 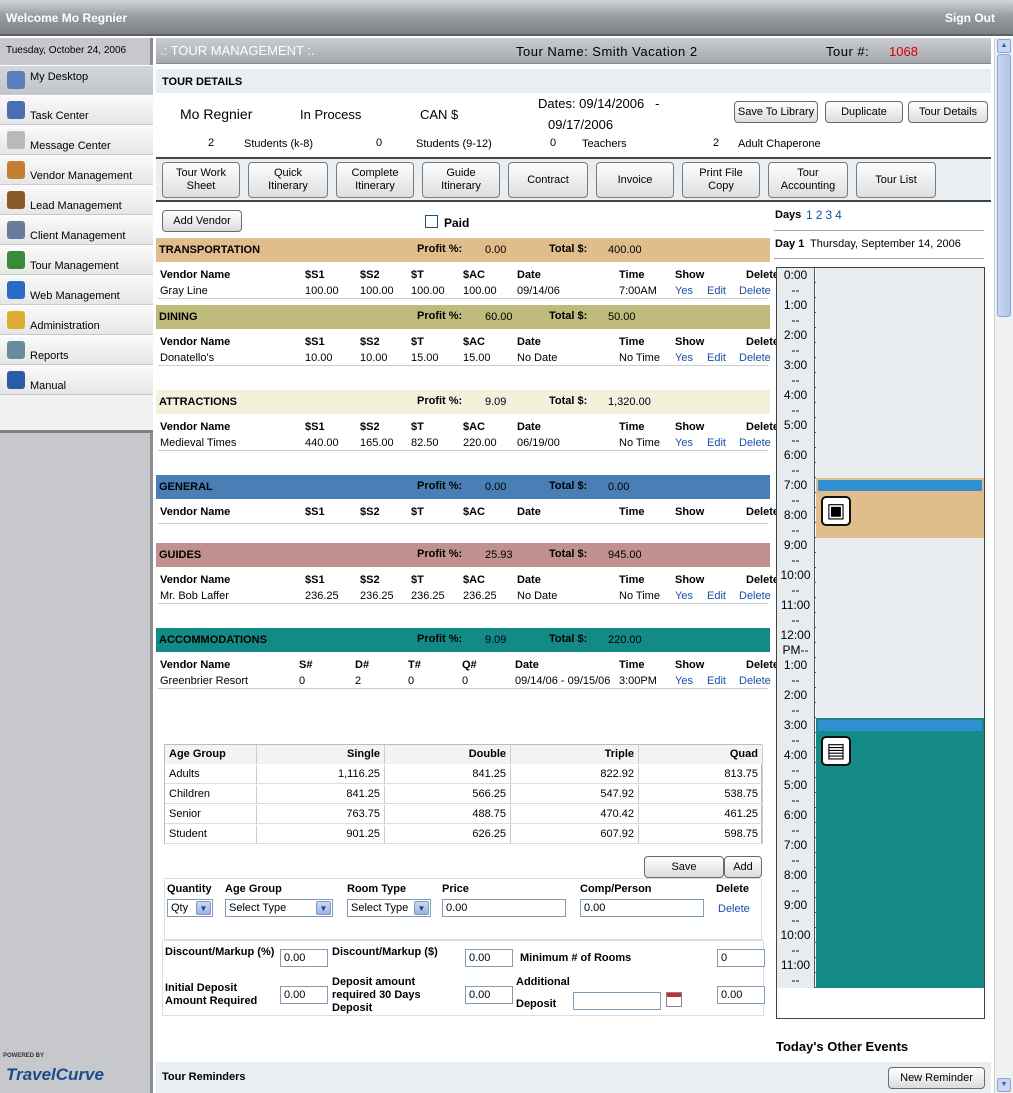 I want to click on min-rooms-input, so click(x=741, y=958).